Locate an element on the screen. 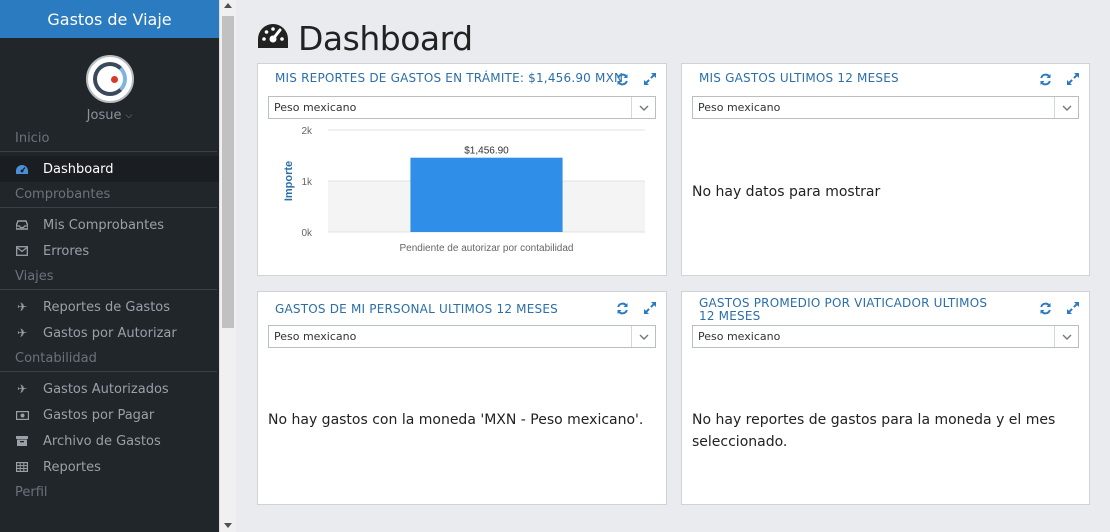  section-inicio: Inicio is located at coordinates (108, 139).